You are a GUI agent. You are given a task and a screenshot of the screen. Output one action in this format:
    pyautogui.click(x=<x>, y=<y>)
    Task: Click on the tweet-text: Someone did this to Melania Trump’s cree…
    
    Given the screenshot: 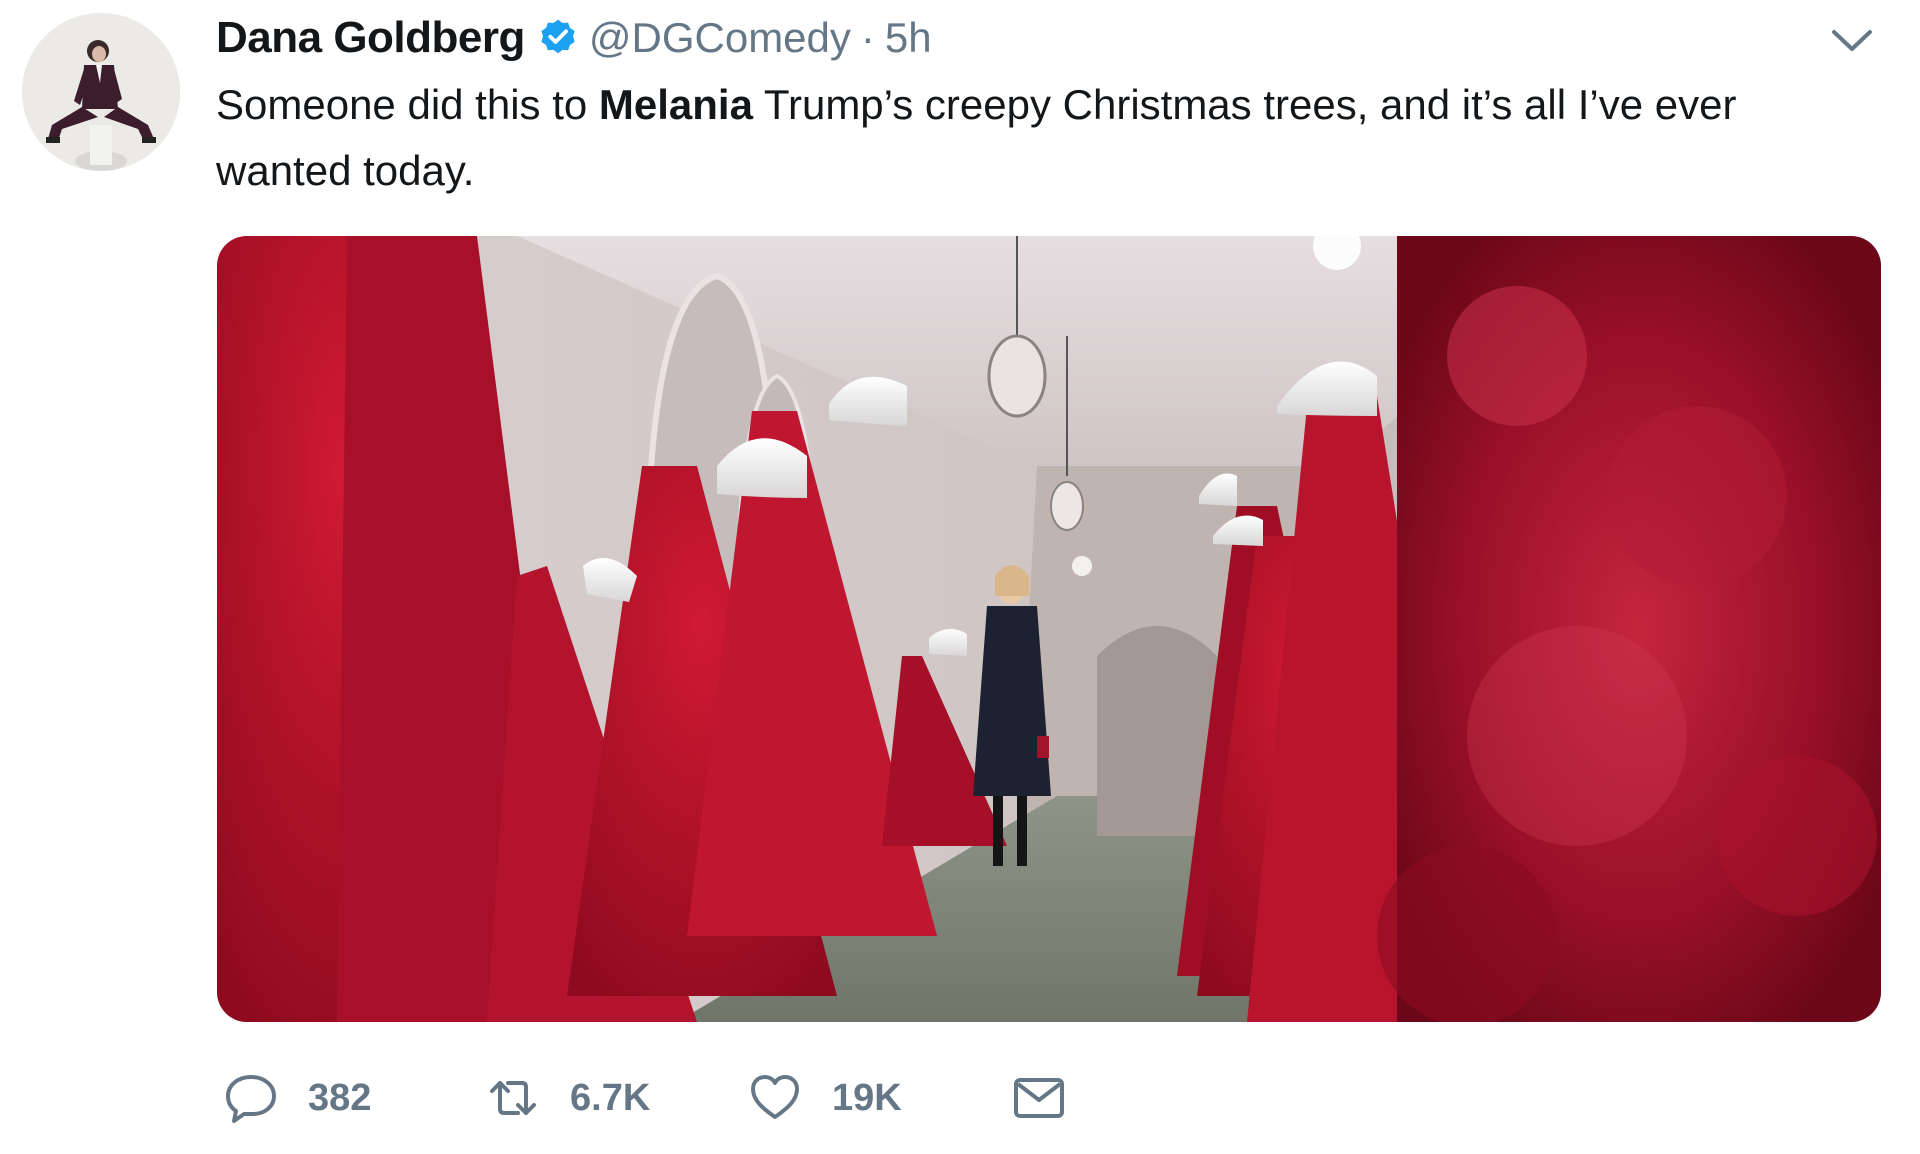 What is the action you would take?
    pyautogui.click(x=1026, y=138)
    